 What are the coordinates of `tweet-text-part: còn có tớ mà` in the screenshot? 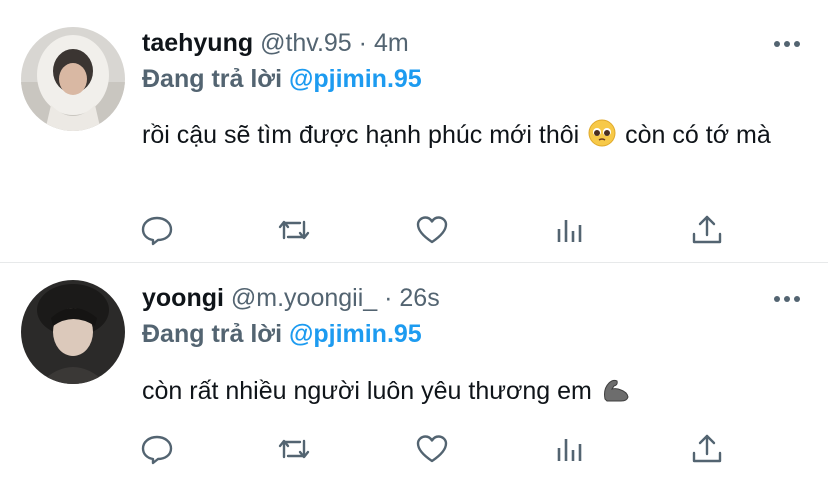 It's located at (698, 135).